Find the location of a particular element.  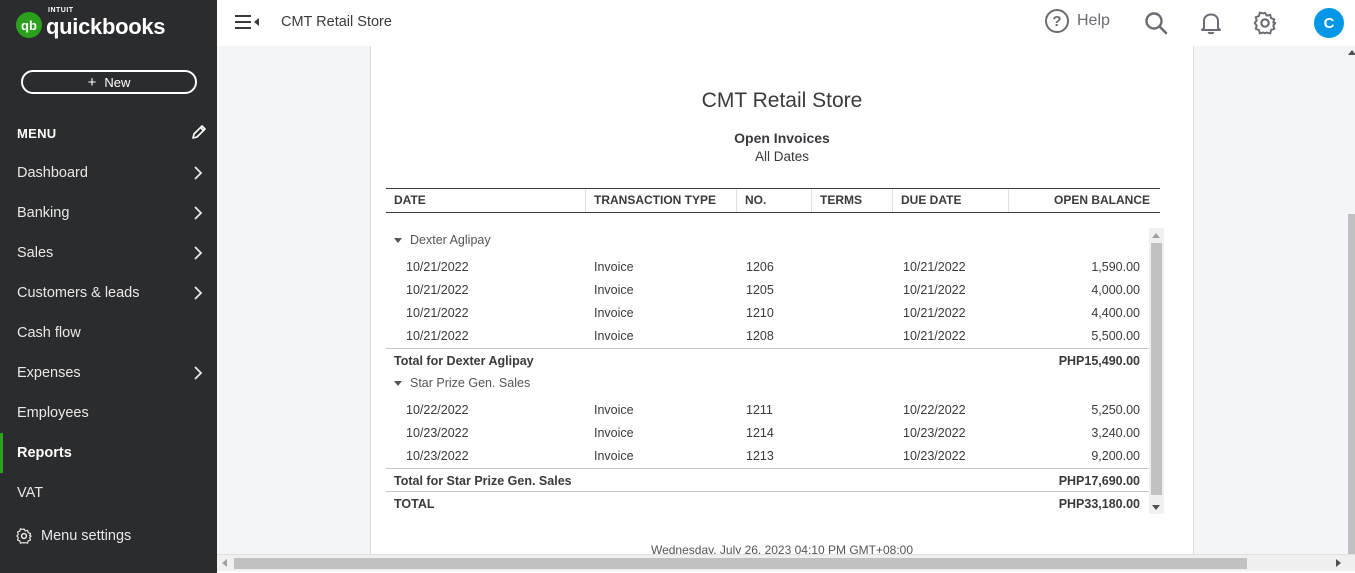

column-header-date: DATE is located at coordinates (486, 200).